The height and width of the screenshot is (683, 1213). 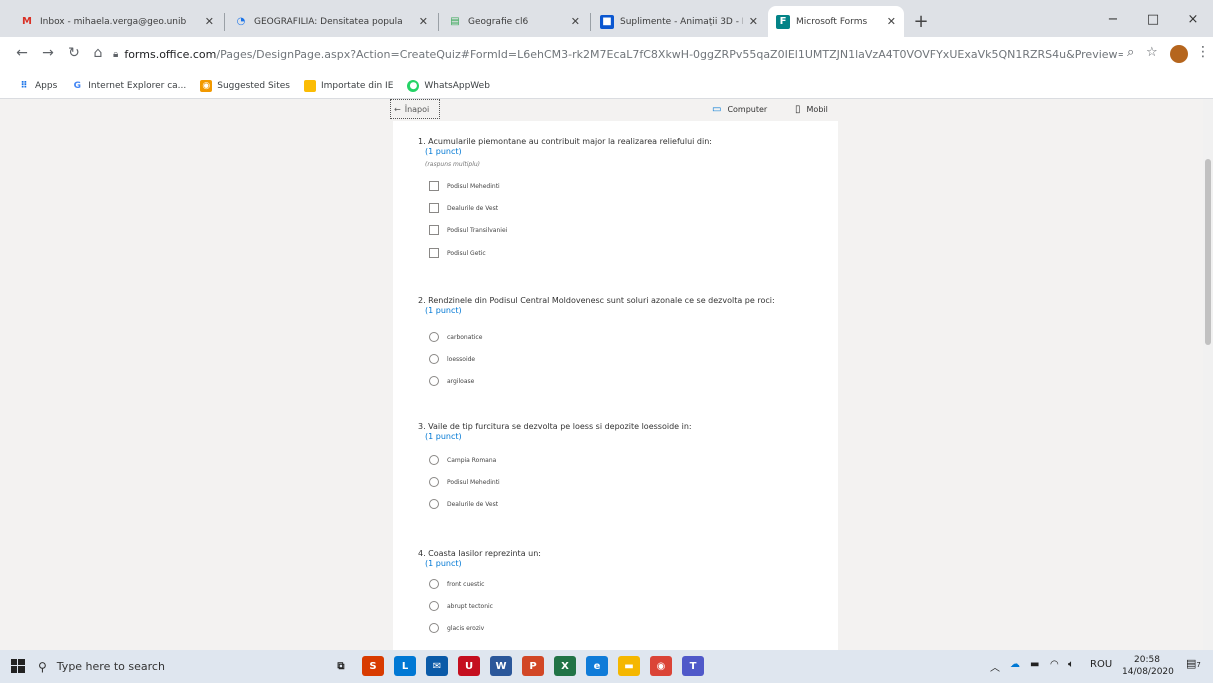 I want to click on new-tab-button: +, so click(x=921, y=21).